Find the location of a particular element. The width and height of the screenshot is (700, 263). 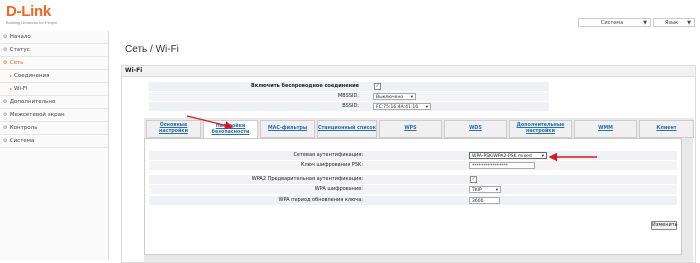

tab-label: WDS is located at coordinates (475, 128).